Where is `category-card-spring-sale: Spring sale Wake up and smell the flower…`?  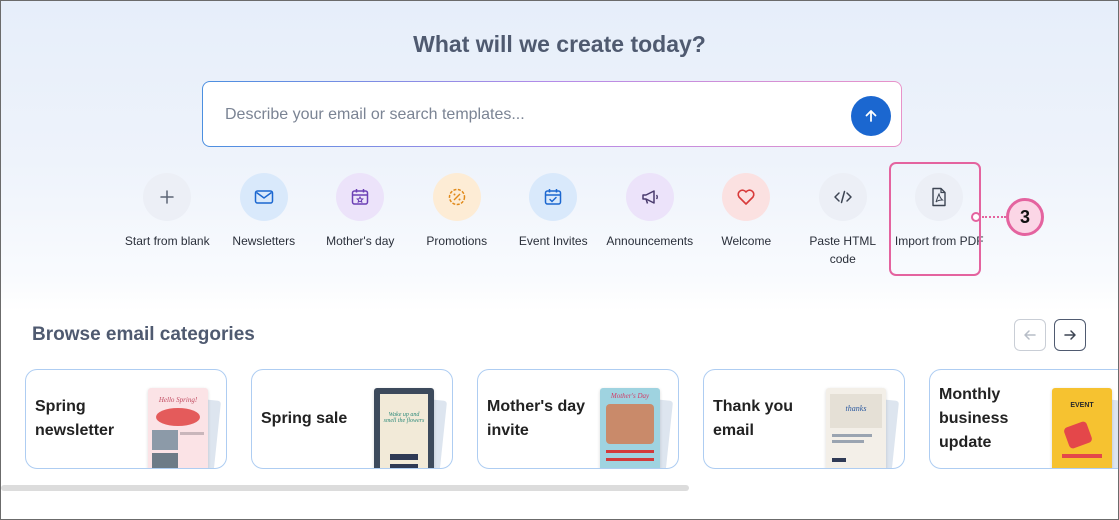
category-card-spring-sale: Spring sale Wake up and smell the flower… is located at coordinates (352, 419).